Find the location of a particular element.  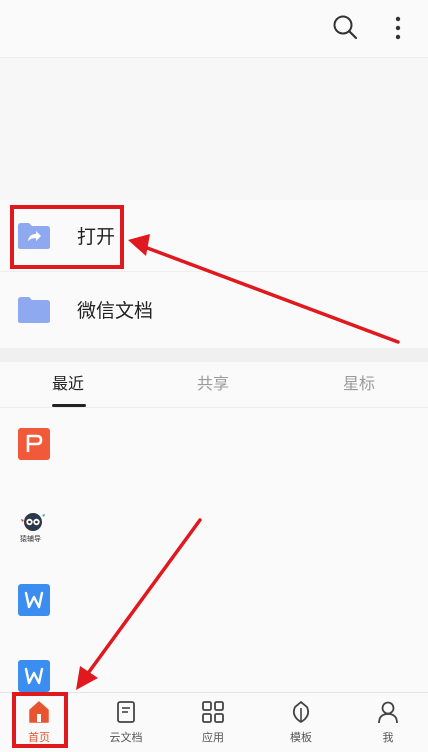

folder-icon is located at coordinates (34, 310).